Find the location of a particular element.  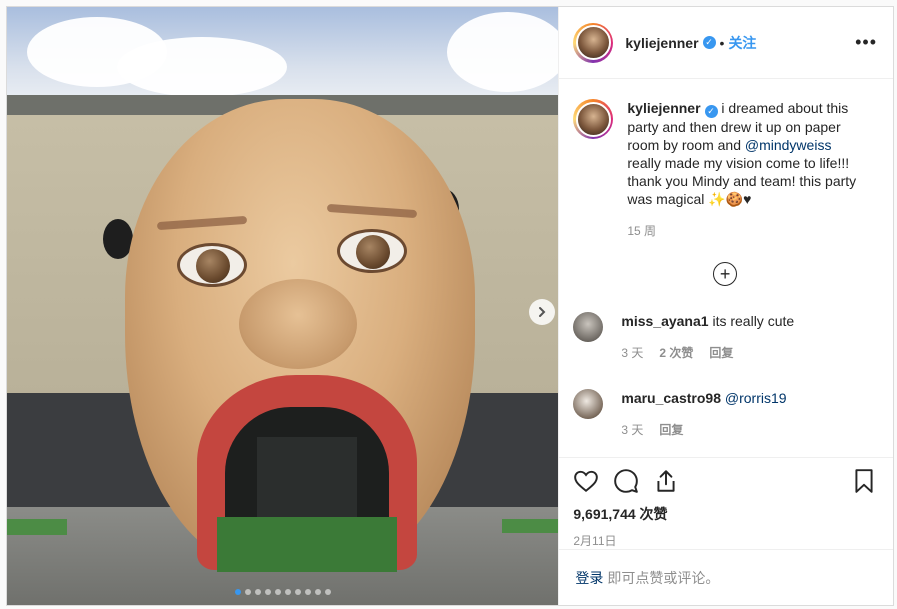

left-eye is located at coordinates (212, 265).